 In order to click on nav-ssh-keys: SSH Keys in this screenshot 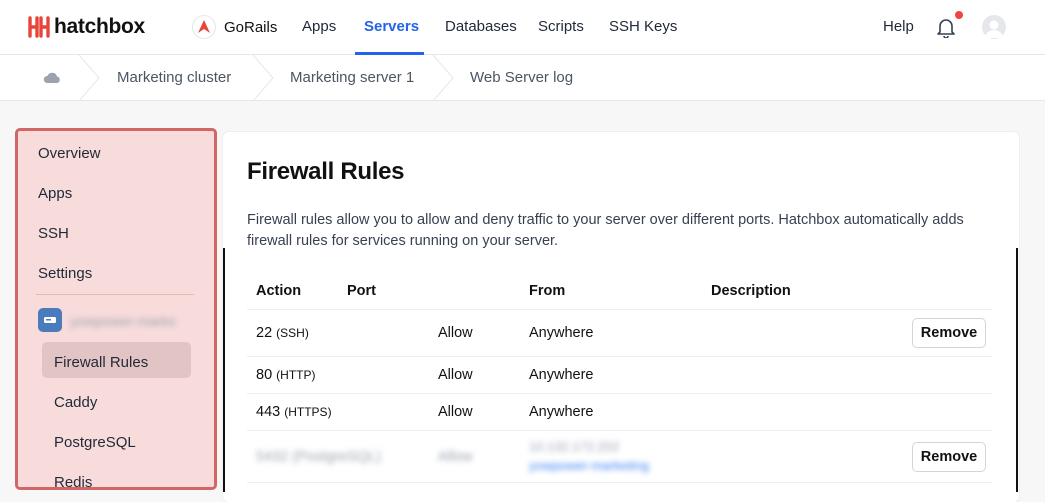, I will do `click(643, 27)`.